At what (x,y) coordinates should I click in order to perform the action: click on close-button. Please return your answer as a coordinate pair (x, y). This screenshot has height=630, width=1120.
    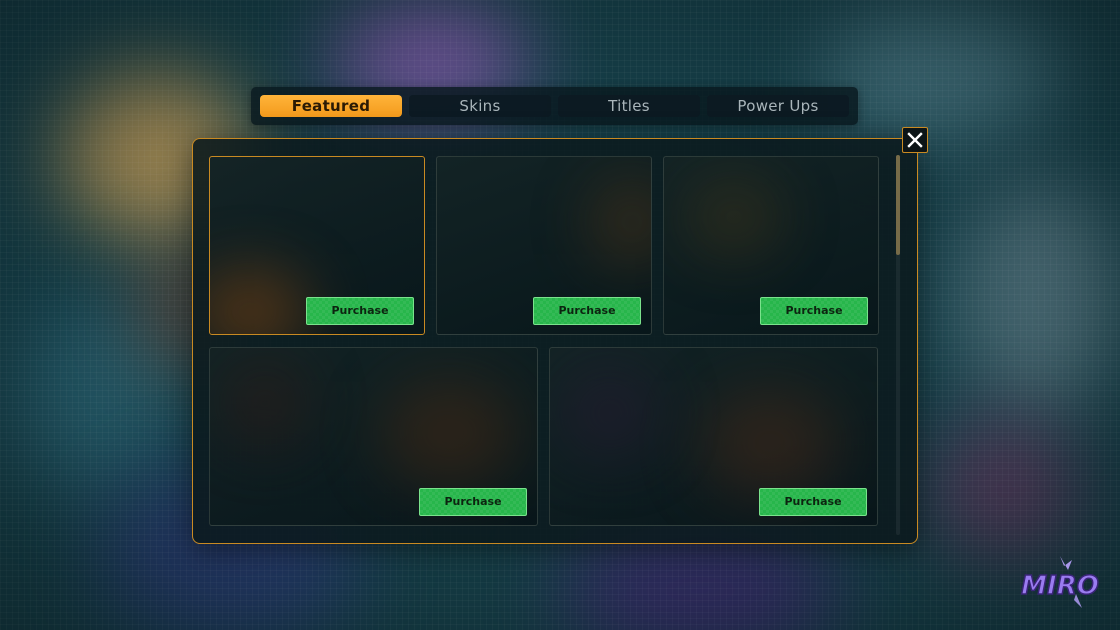
    Looking at the image, I should click on (915, 140).